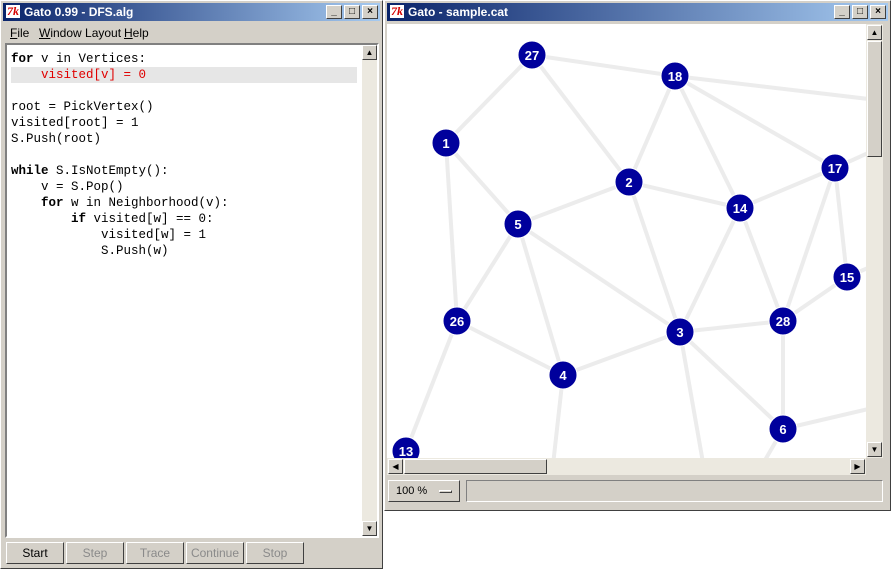  I want to click on vertex-label: 1, so click(445, 143).